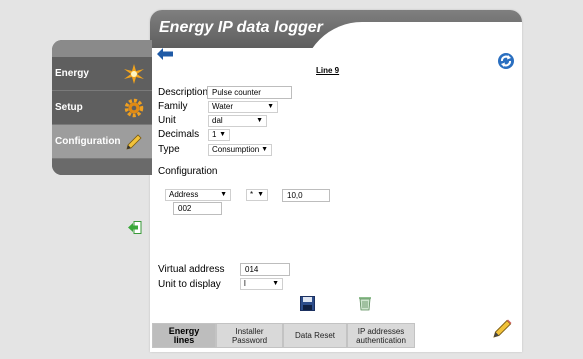 This screenshot has width=583, height=359. Describe the element at coordinates (189, 284) in the screenshot. I see `unit-to-display-label: Unit to display` at that location.